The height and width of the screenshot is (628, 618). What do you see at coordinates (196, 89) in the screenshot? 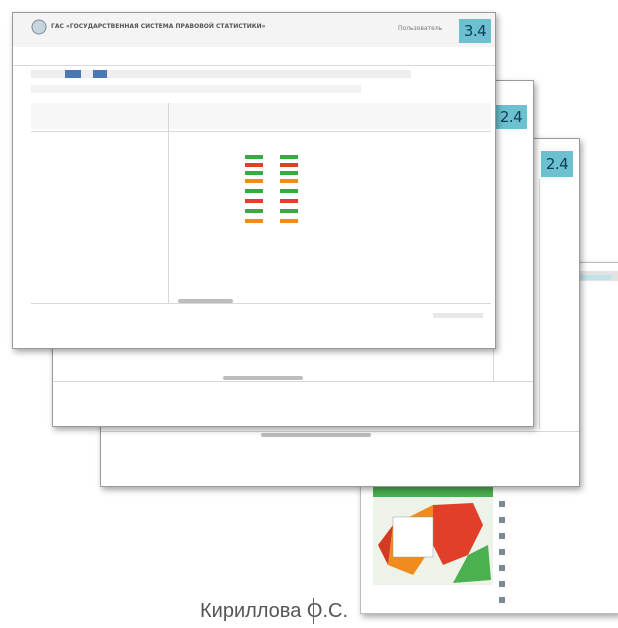
I see `search-bar` at bounding box center [196, 89].